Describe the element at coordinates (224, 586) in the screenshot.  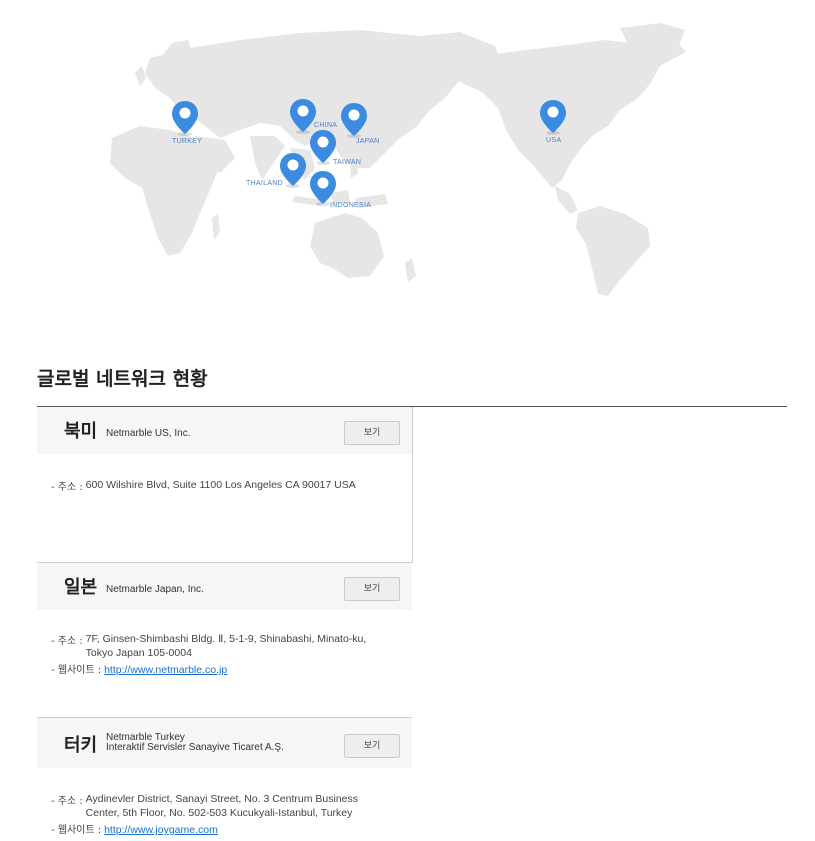
I see `office-header: 일본 Netmarble Japan, Inc. 보기` at that location.